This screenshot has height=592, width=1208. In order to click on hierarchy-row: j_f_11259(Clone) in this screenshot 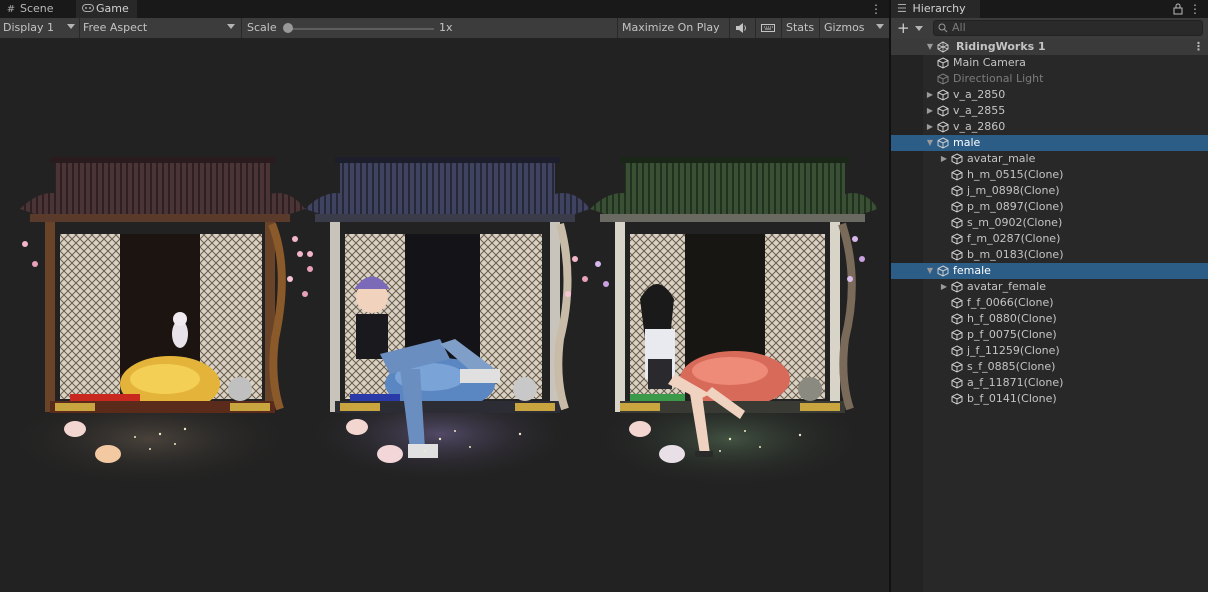, I will do `click(1049, 351)`.